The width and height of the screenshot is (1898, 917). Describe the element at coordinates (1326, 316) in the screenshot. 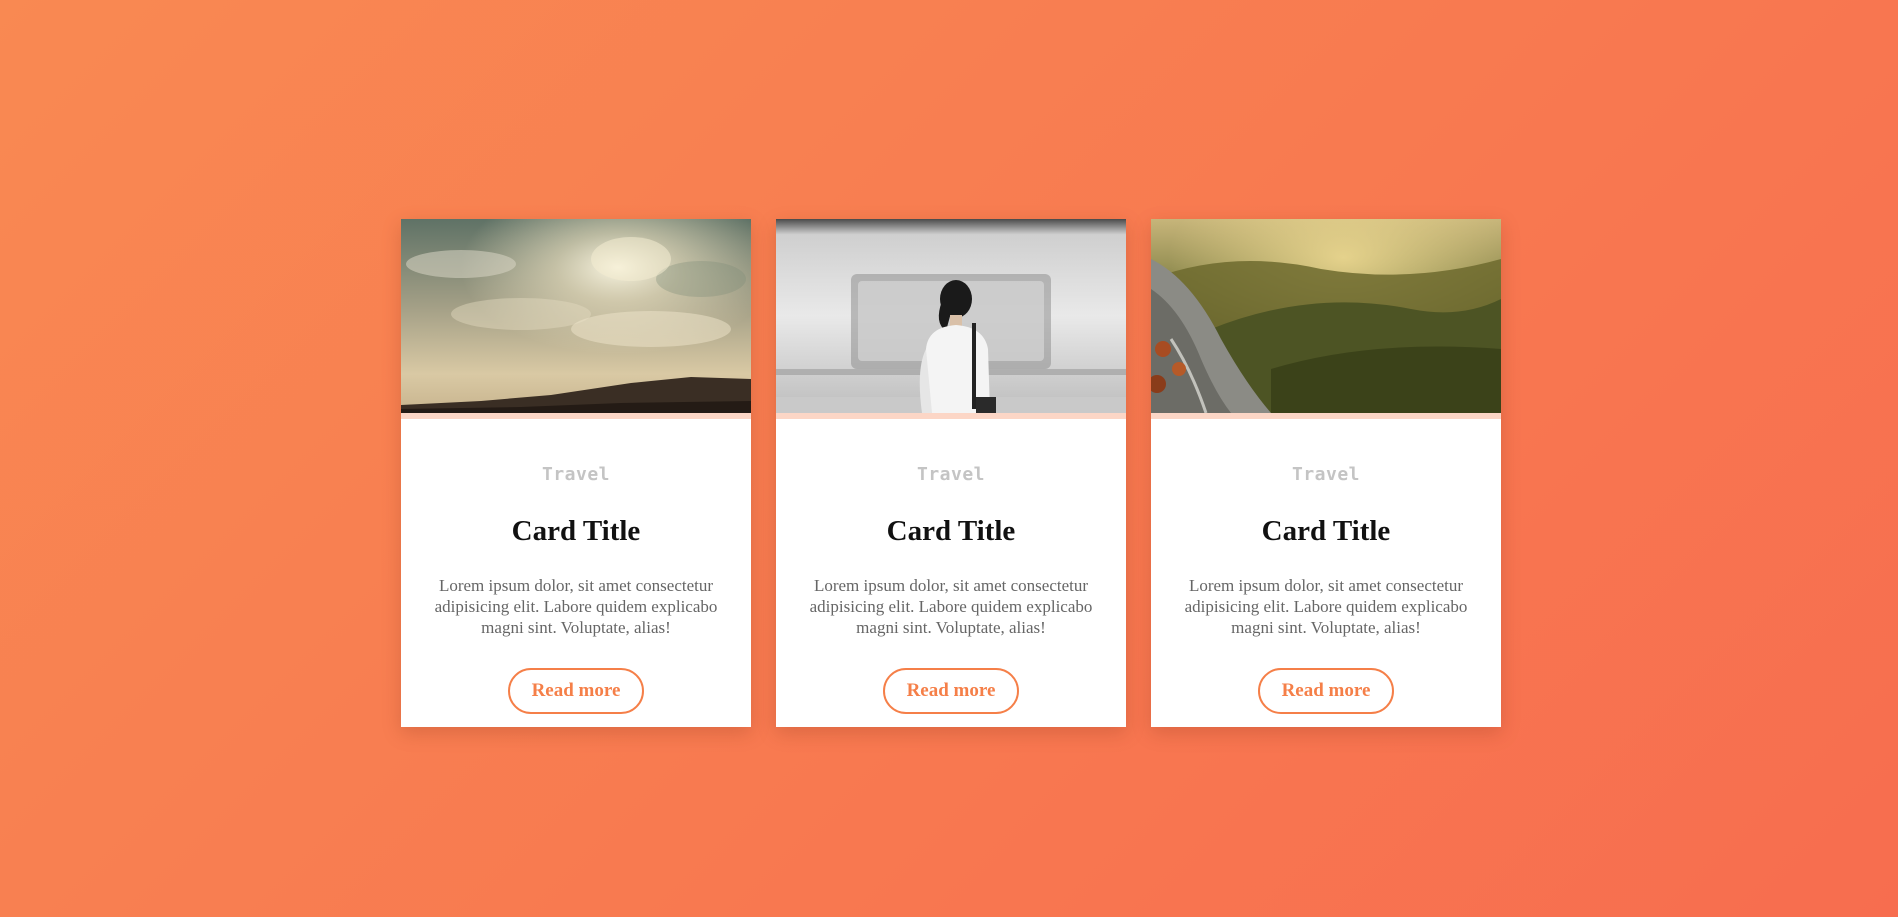

I see `card-image-forest` at that location.